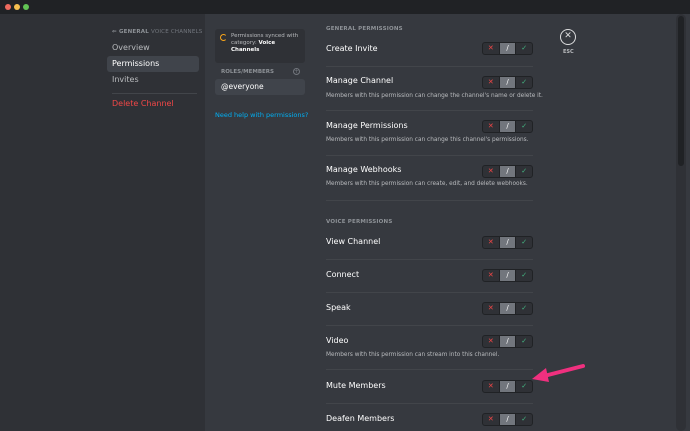  I want to click on sidebar-header: ⇐ GENERAL VOICE CHANNELS, so click(157, 32).